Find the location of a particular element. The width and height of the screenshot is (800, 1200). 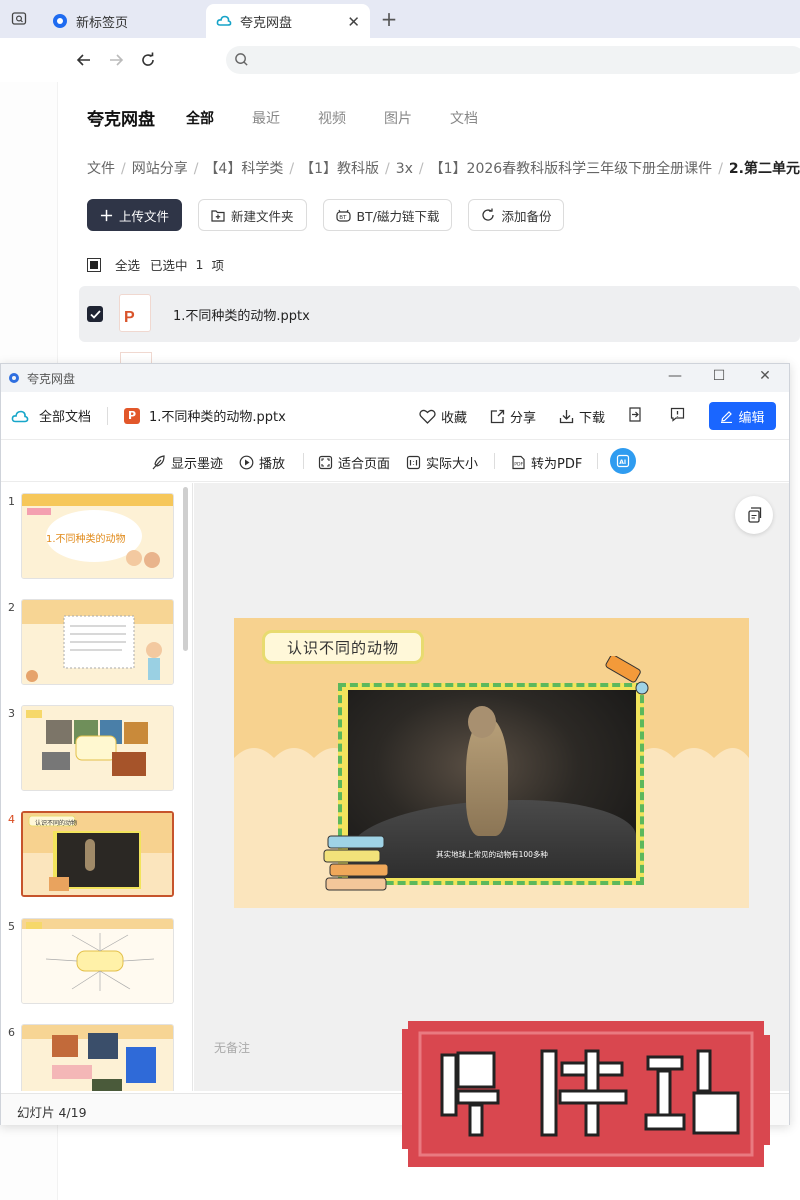

tab-search-icon is located at coordinates (19, 19).